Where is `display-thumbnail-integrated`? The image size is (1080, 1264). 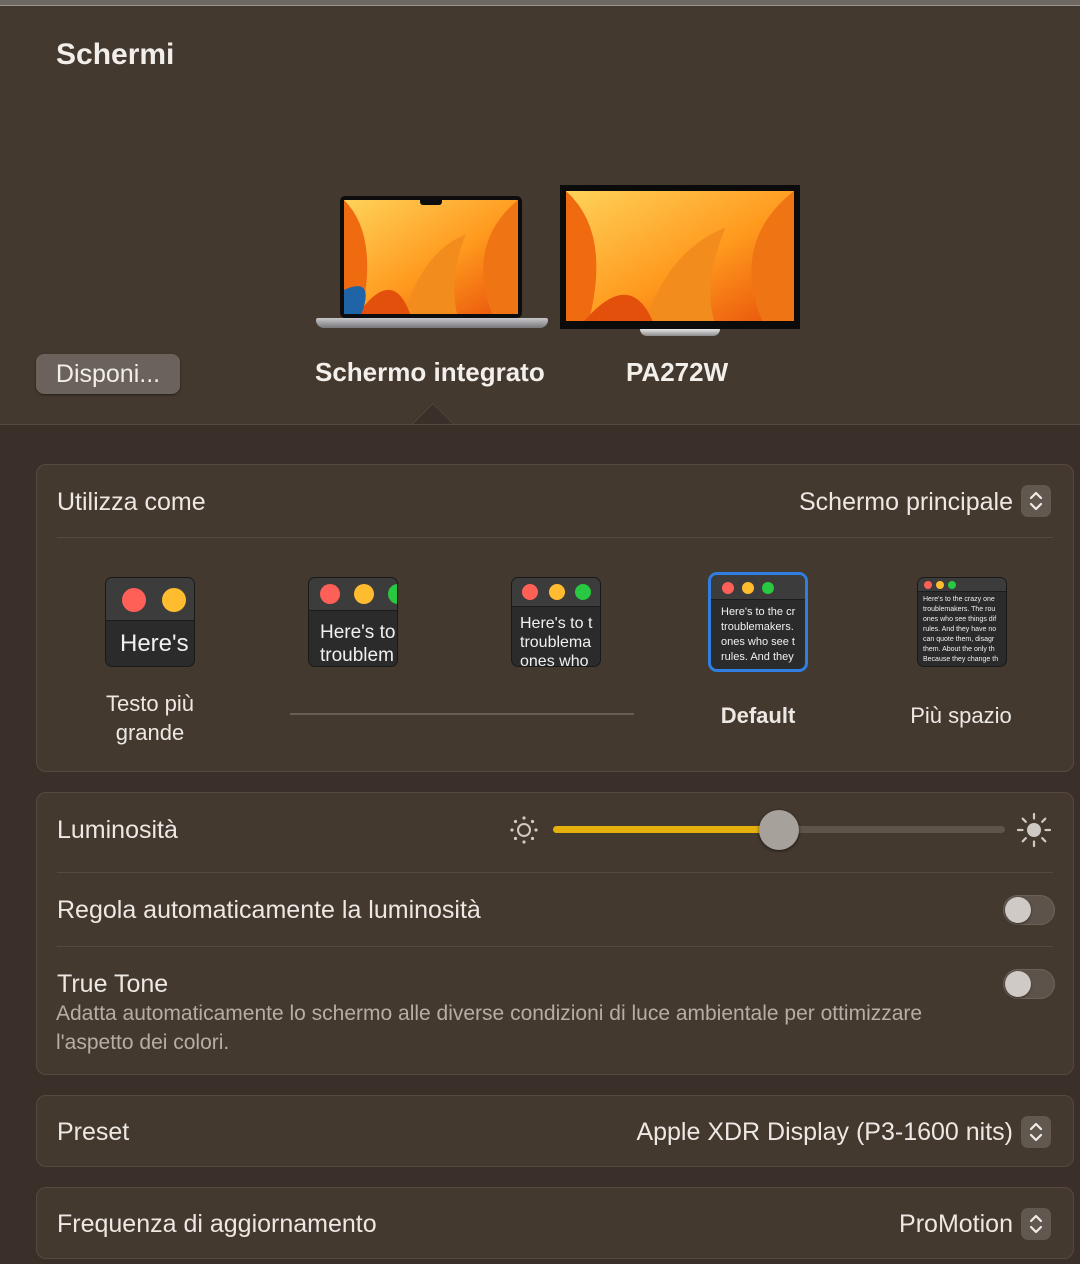 display-thumbnail-integrated is located at coordinates (432, 266).